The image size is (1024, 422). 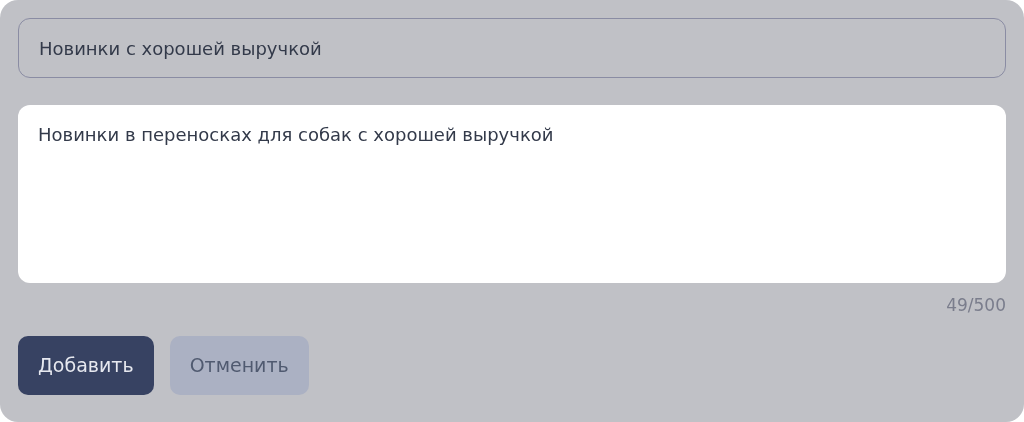 I want to click on add-button: Добавить, so click(x=86, y=366).